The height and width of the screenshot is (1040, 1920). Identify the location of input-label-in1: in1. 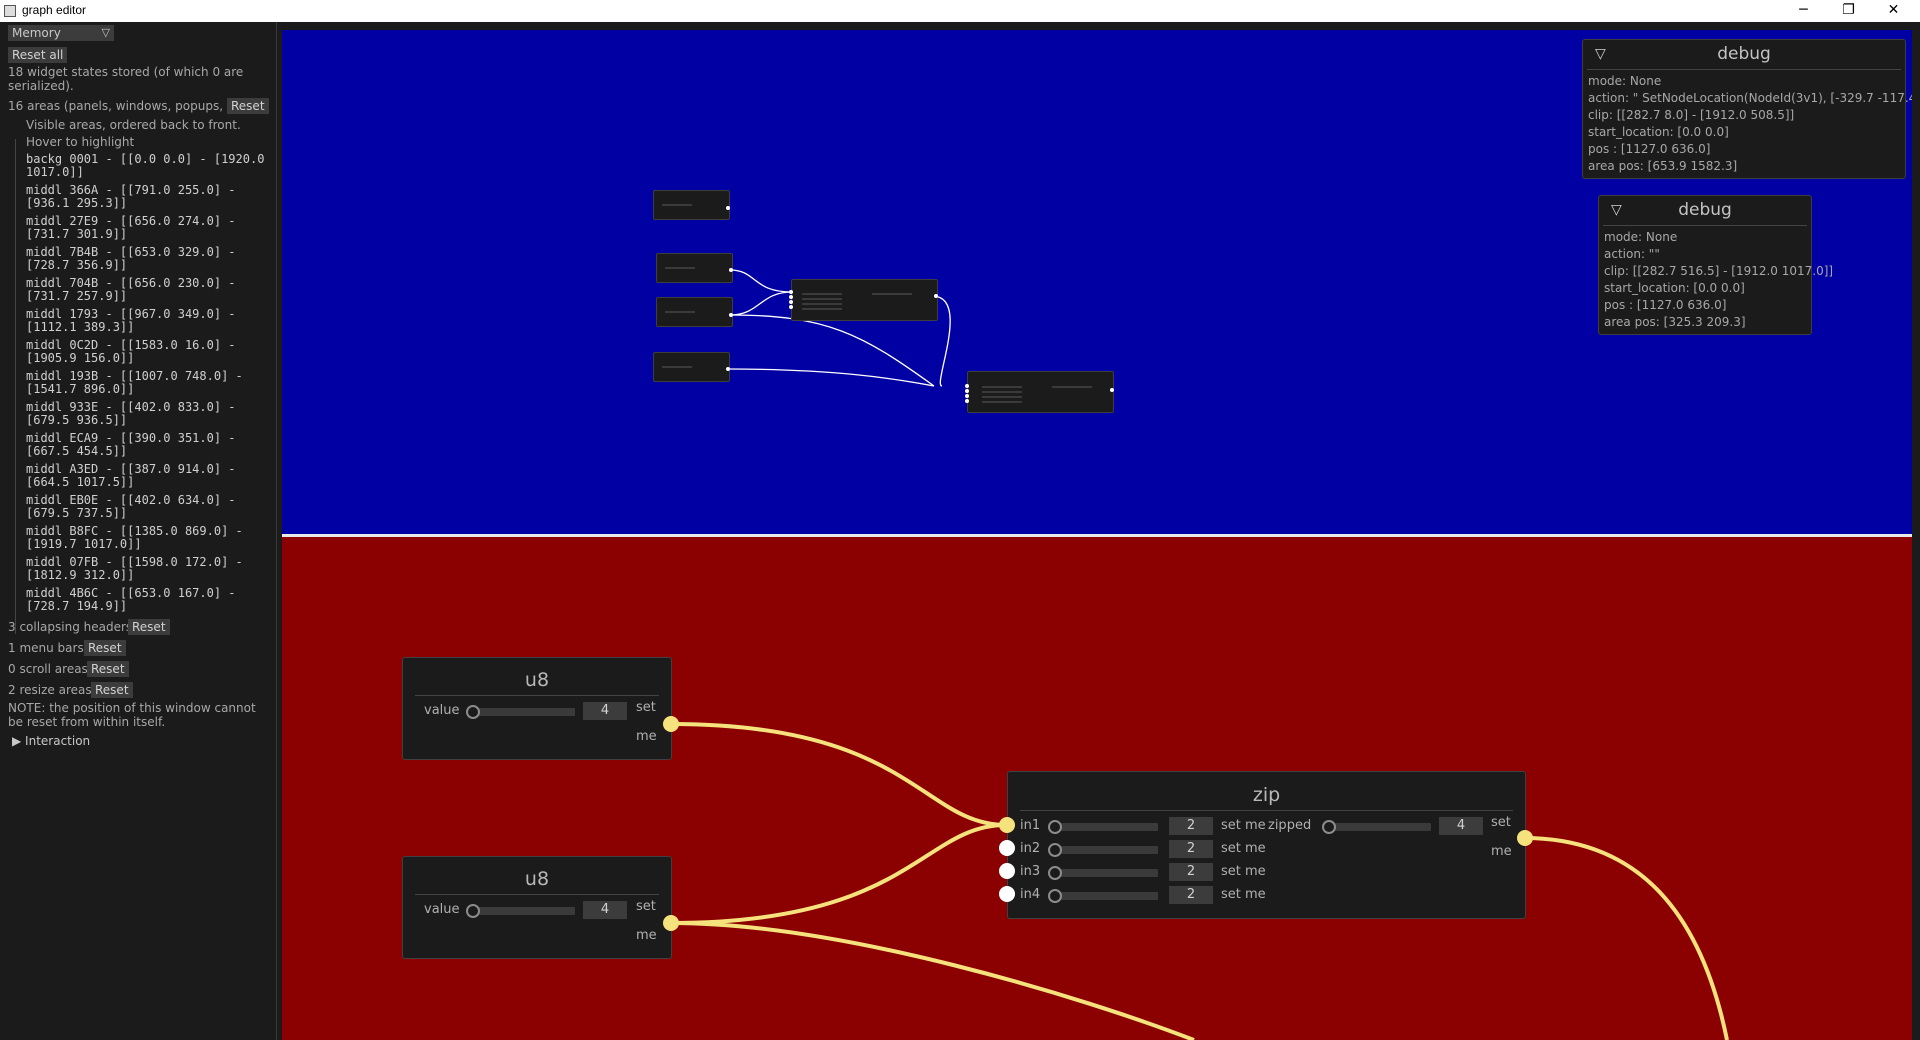
(1030, 825).